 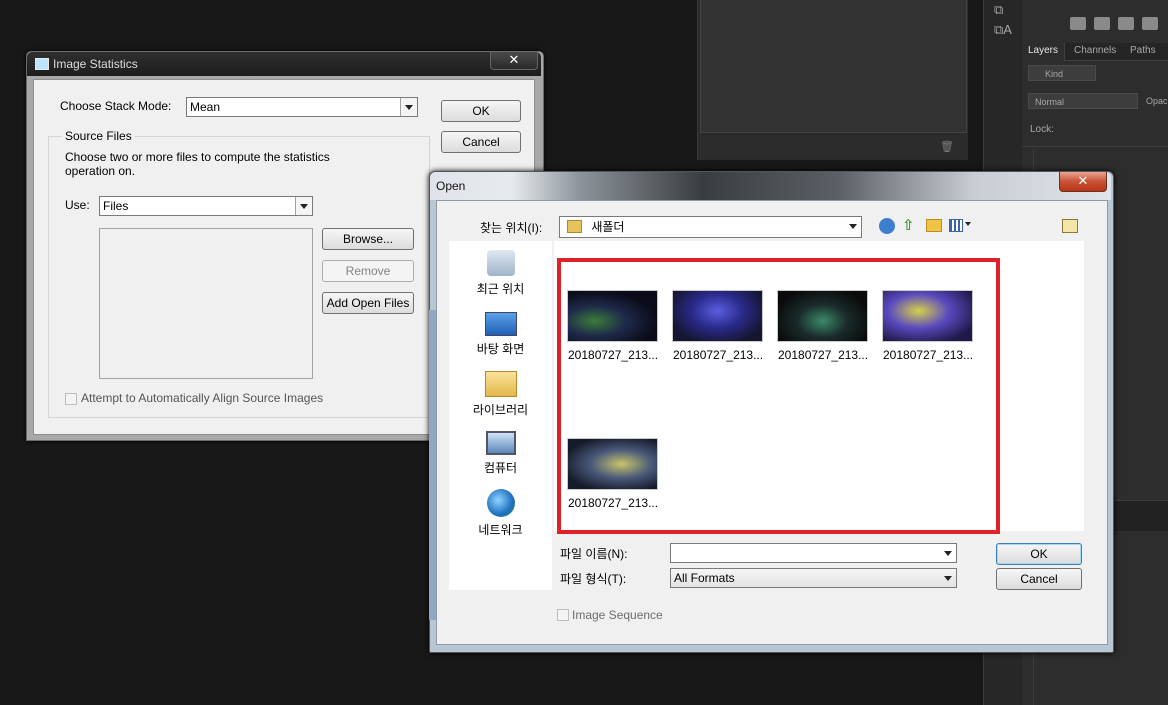 I want to click on place-label: 네트워크, so click(x=500, y=530).